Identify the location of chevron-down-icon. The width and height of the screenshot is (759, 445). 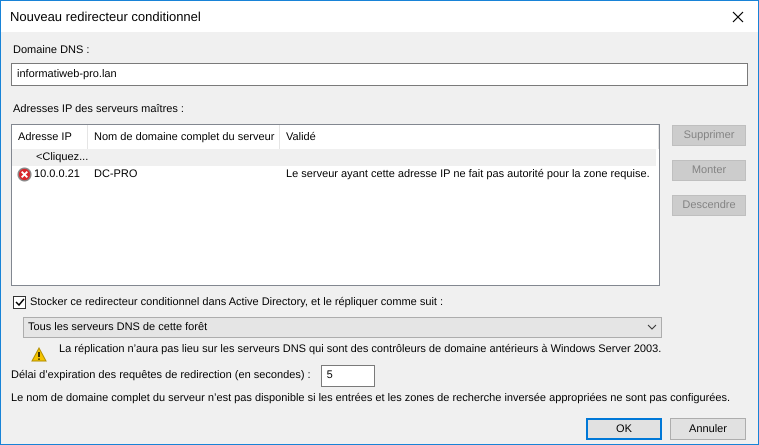
(652, 327).